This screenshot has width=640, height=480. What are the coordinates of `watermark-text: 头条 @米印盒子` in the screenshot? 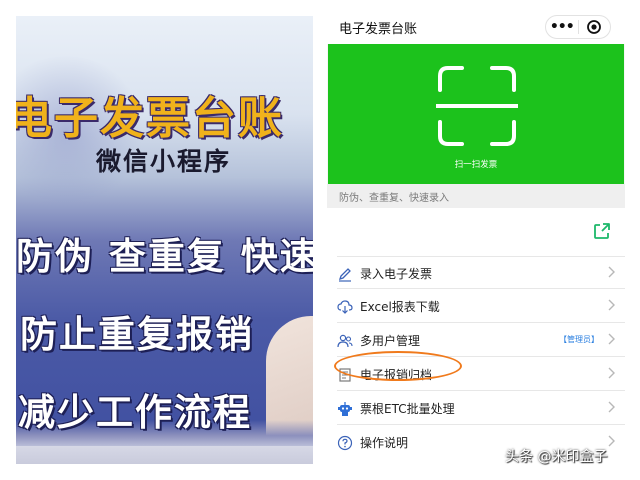 It's located at (556, 457).